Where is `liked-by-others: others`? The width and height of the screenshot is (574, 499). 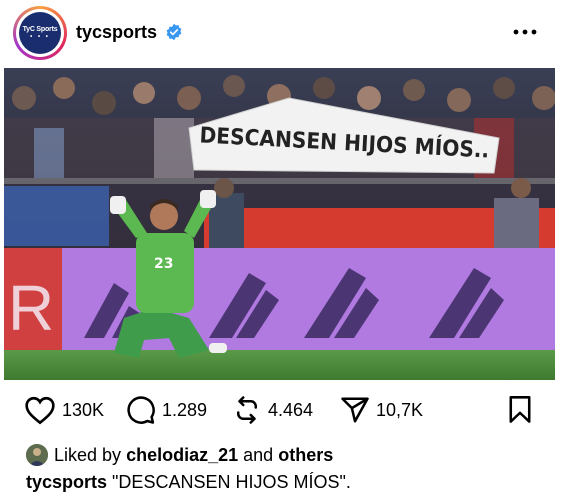
liked-by-others: others is located at coordinates (305, 455).